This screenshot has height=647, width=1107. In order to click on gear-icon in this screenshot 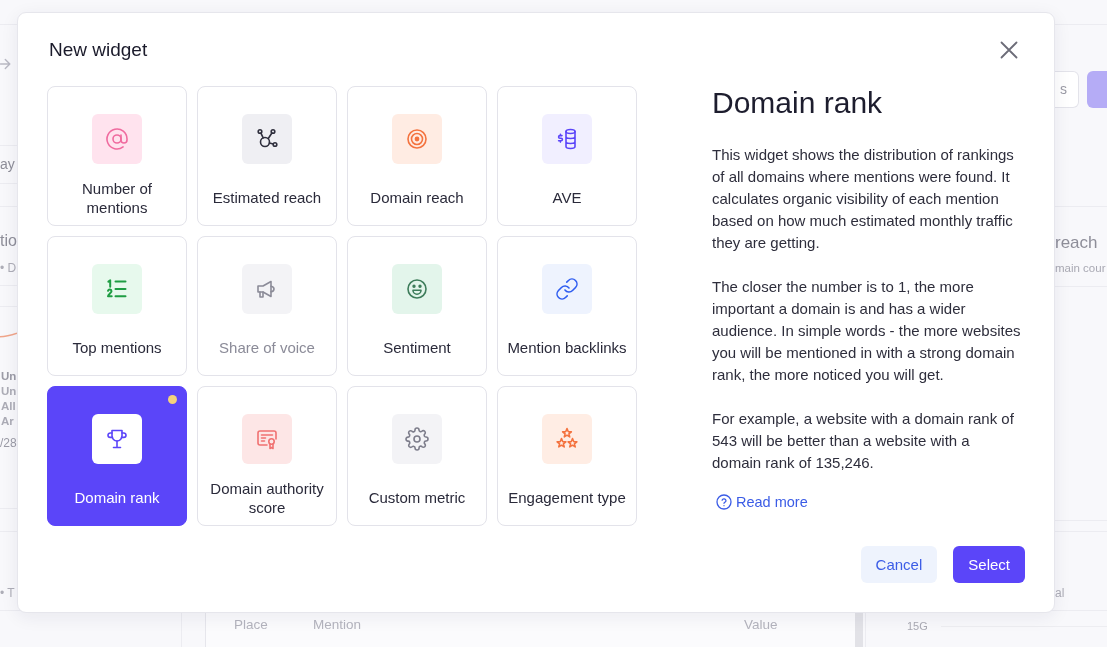, I will do `click(417, 439)`.